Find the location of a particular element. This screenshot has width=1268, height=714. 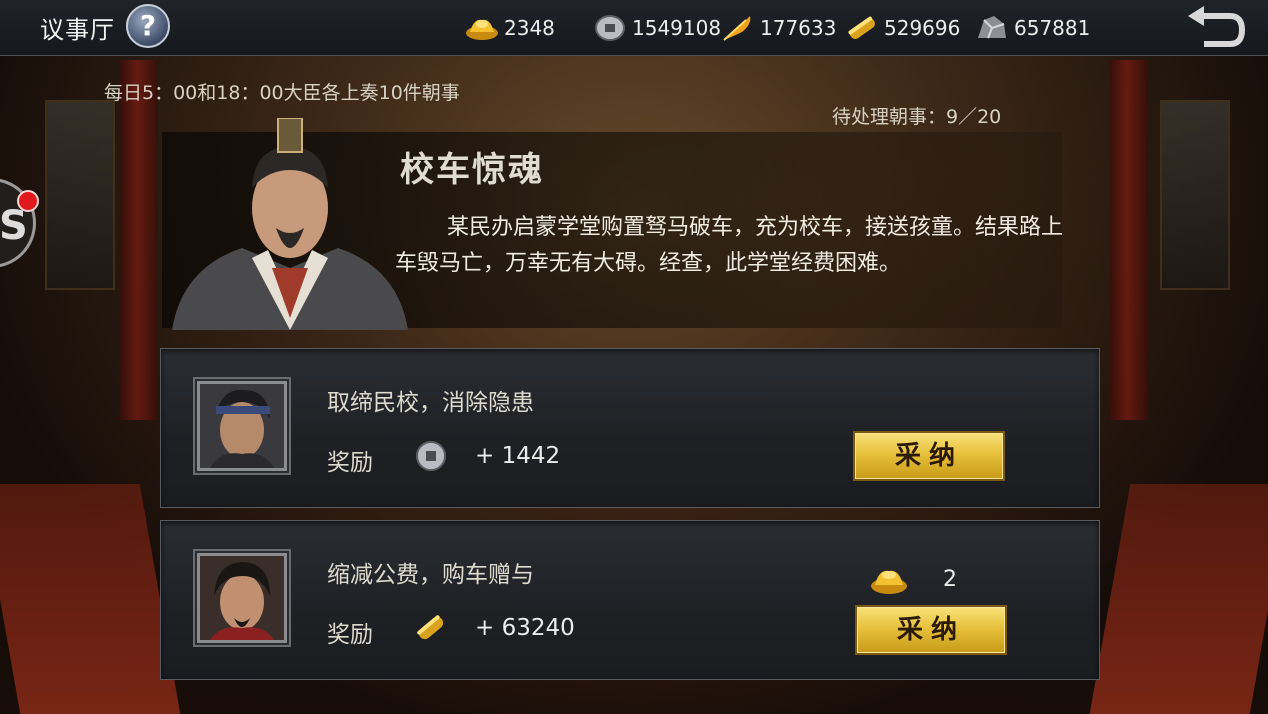

help-button: ? is located at coordinates (148, 26).